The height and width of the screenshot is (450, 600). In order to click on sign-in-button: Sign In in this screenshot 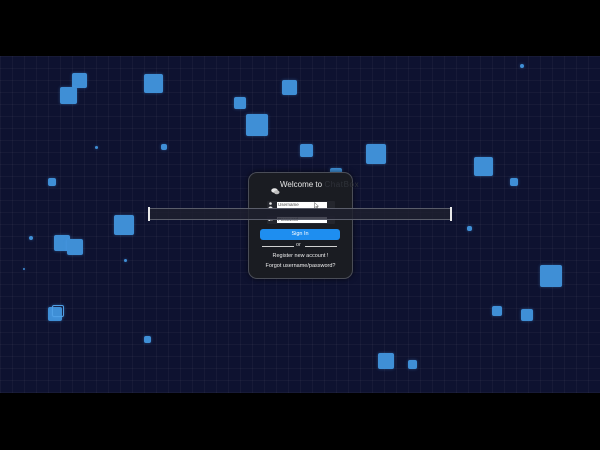, I will do `click(300, 234)`.